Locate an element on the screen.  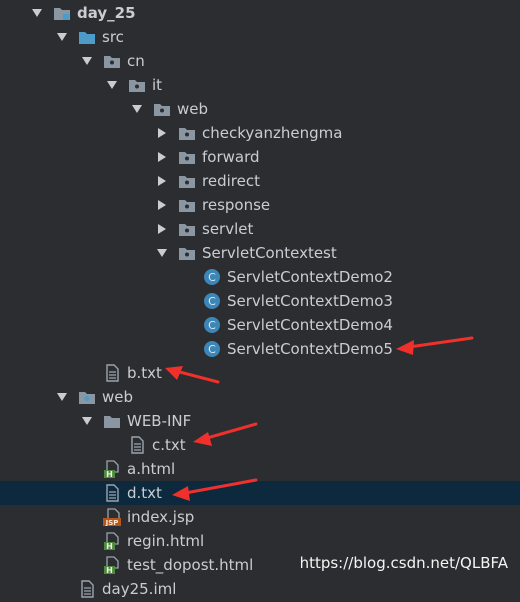
tree-item-servletcontextdemo2: C ServletContextDemo2 is located at coordinates (260, 277).